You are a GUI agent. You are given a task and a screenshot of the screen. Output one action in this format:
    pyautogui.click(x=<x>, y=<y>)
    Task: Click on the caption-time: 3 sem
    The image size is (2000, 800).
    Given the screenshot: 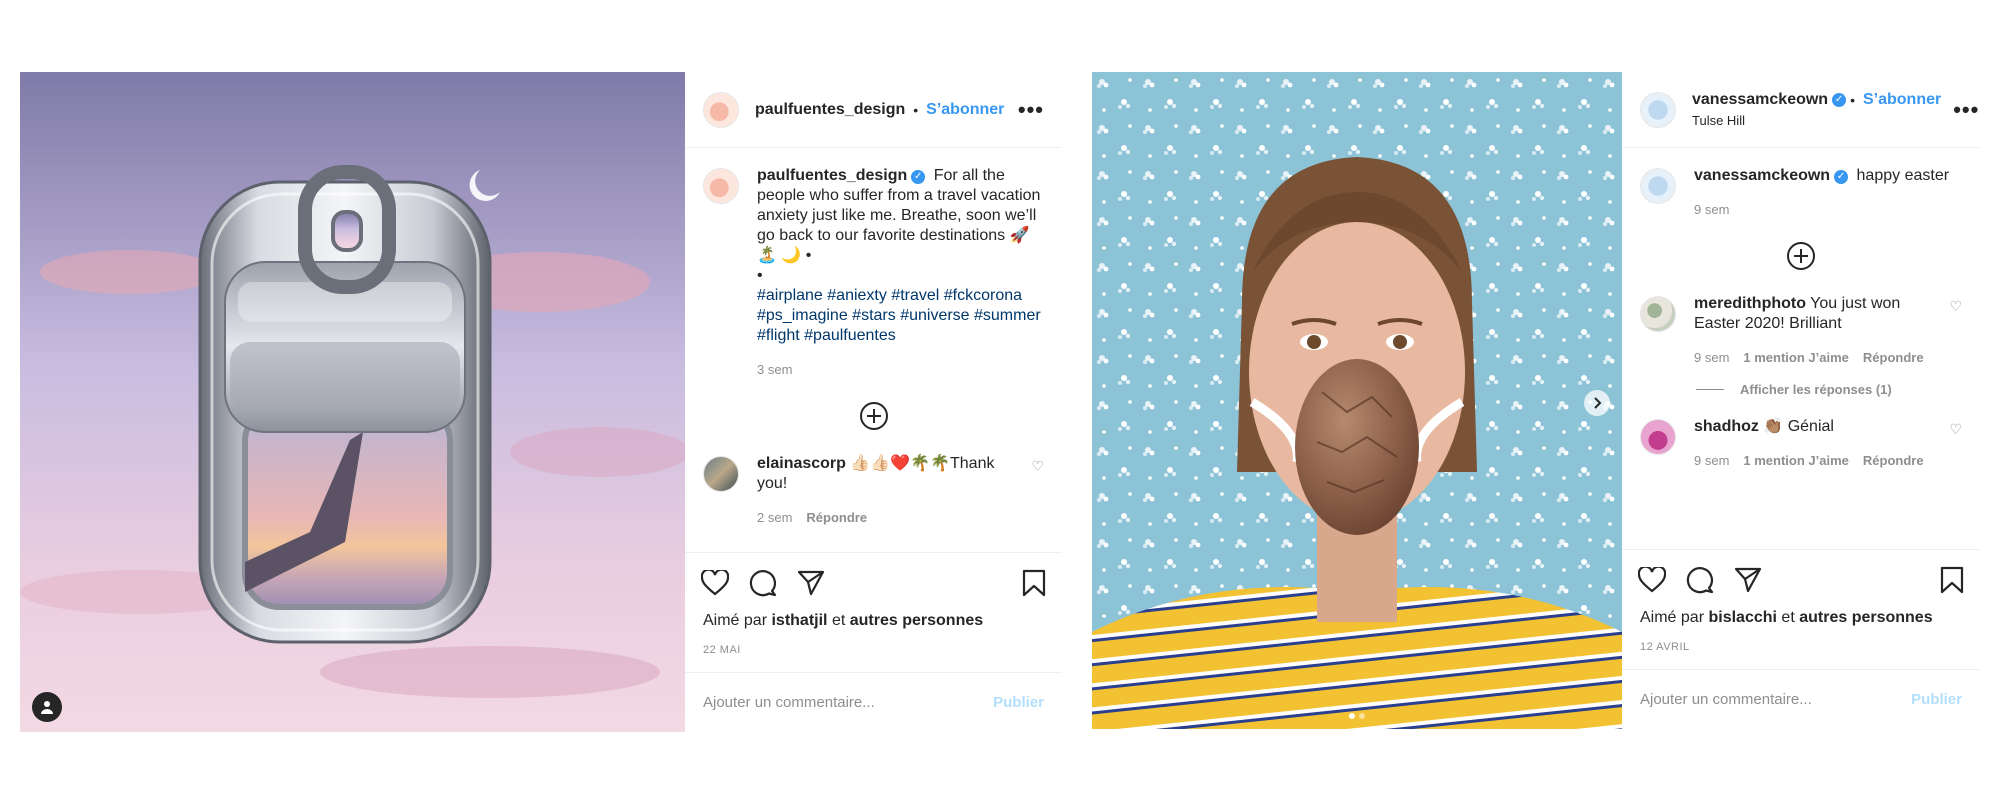 What is the action you would take?
    pyautogui.click(x=774, y=370)
    